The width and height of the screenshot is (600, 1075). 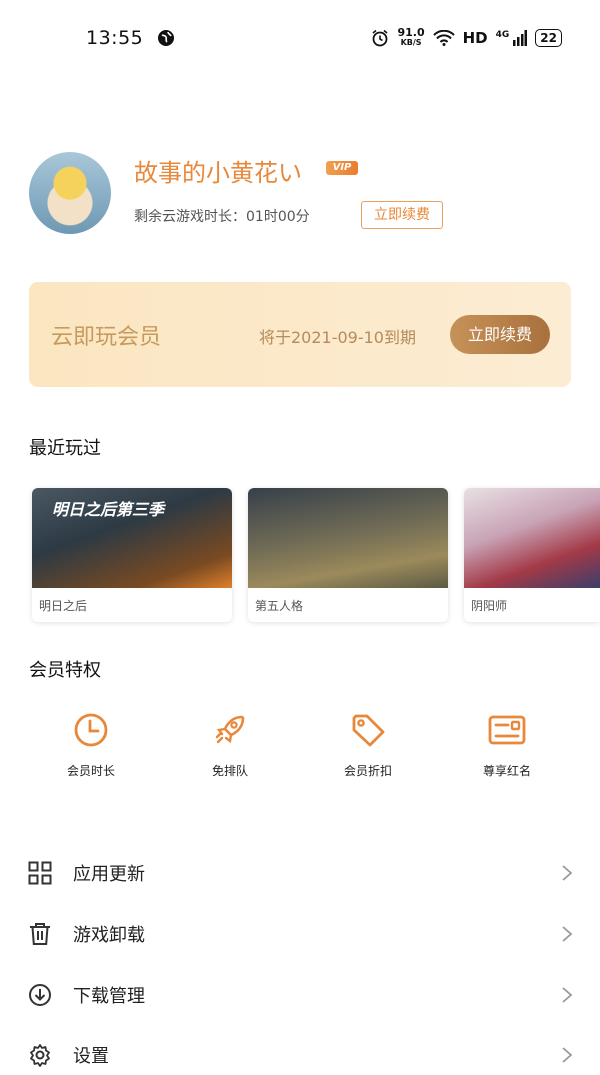 I want to click on clock-icon, so click(x=91, y=730).